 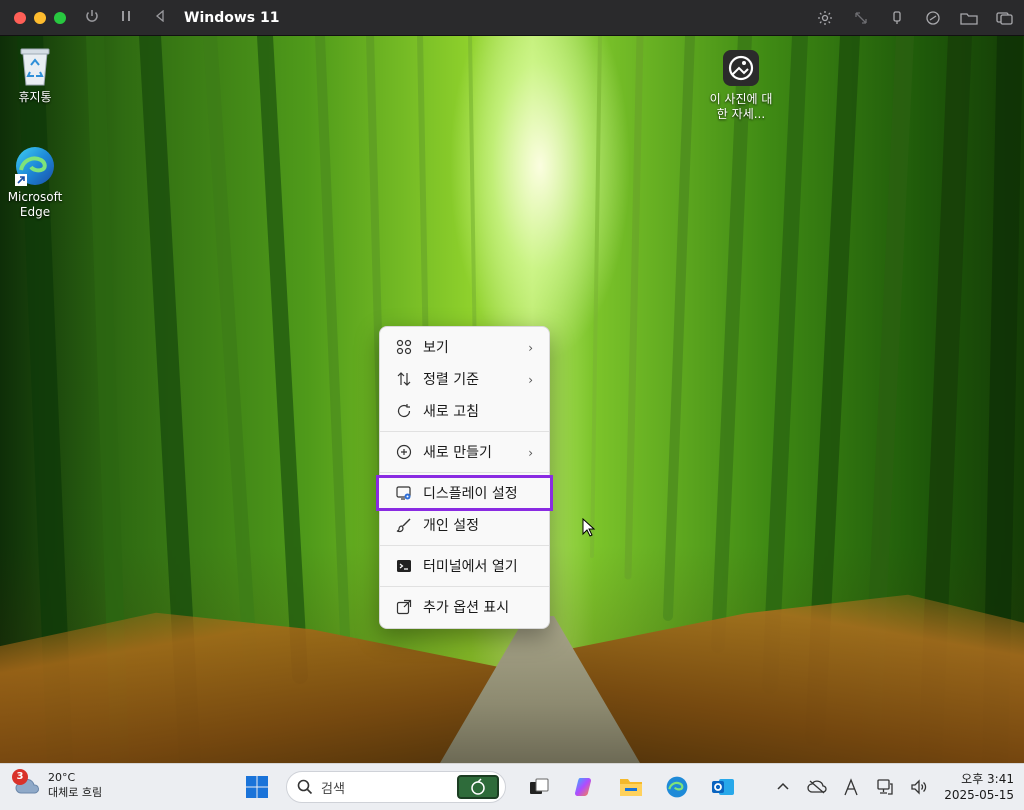 What do you see at coordinates (333, 789) in the screenshot?
I see `search-placeholder: 검색` at bounding box center [333, 789].